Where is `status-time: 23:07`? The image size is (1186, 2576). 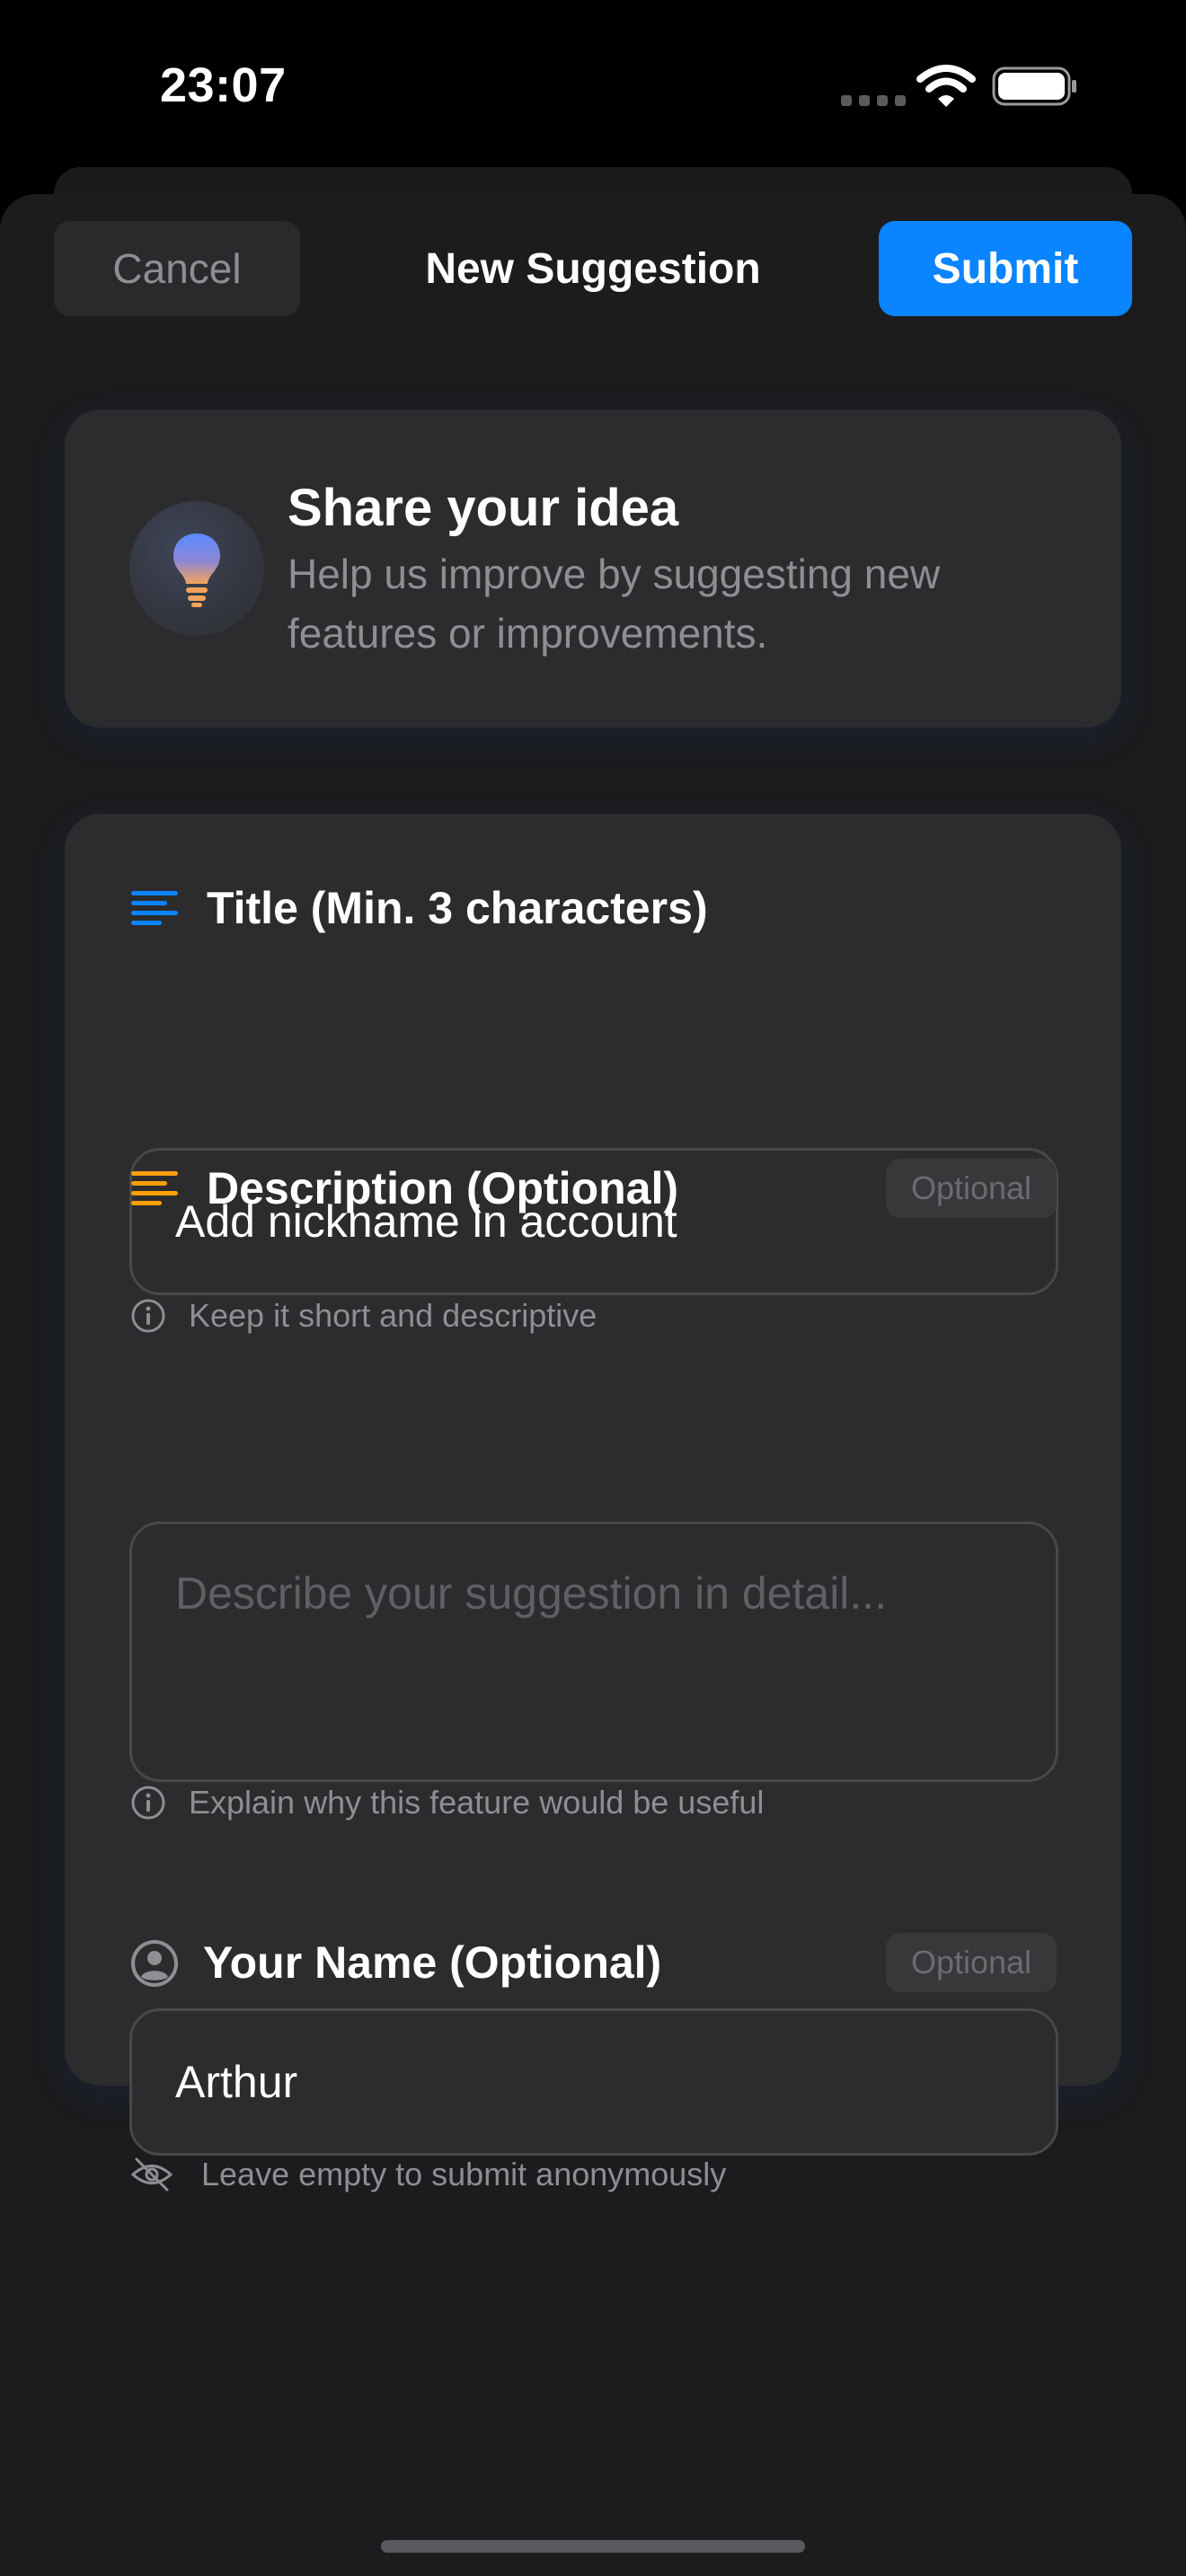 status-time: 23:07 is located at coordinates (223, 85).